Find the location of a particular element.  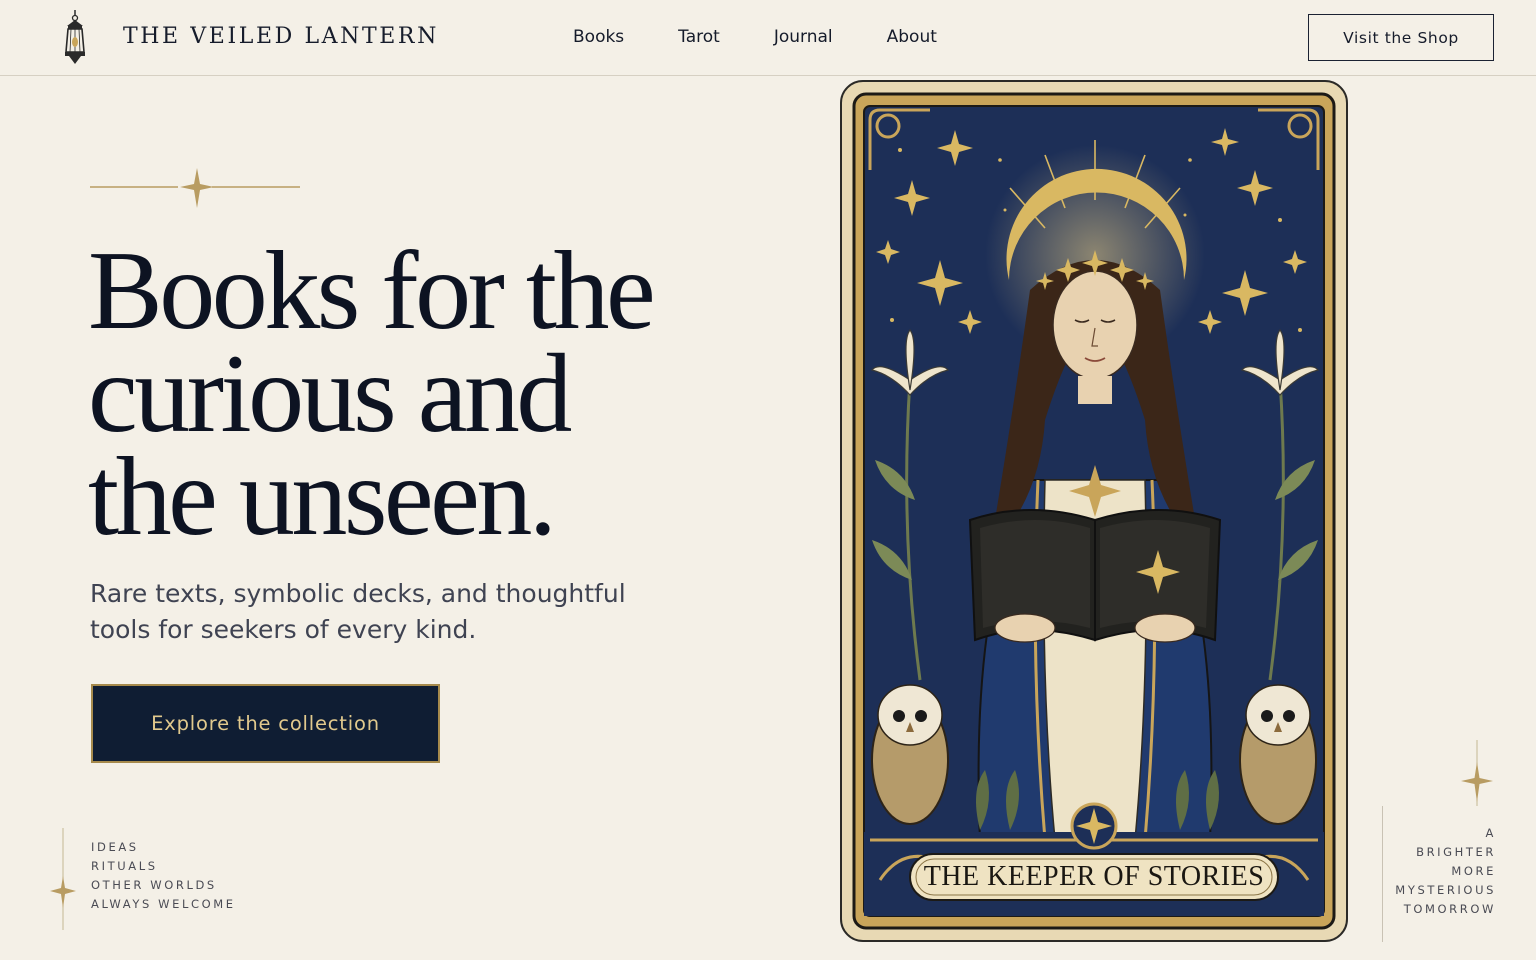

sparkle-icon is located at coordinates (1477, 773).